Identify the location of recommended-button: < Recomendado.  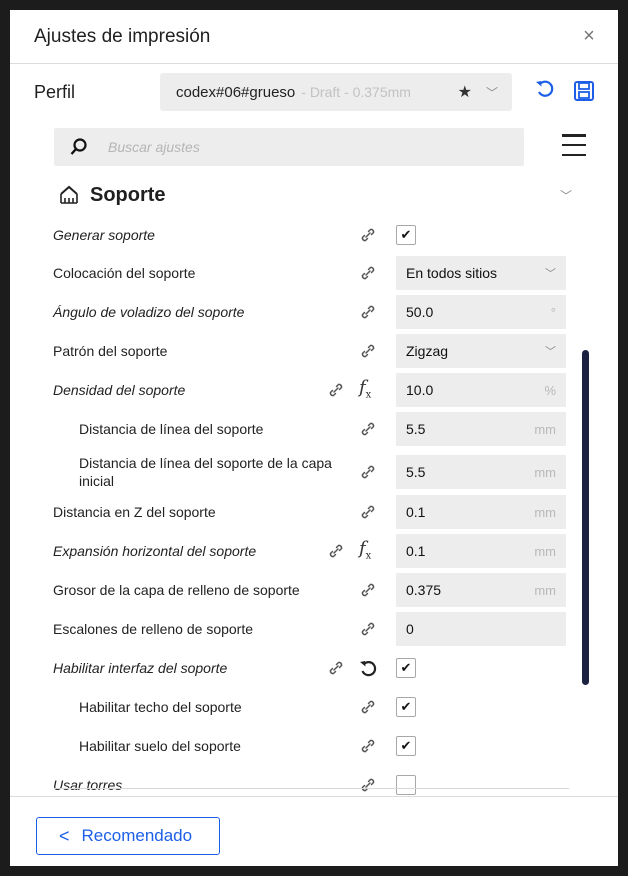
(128, 836).